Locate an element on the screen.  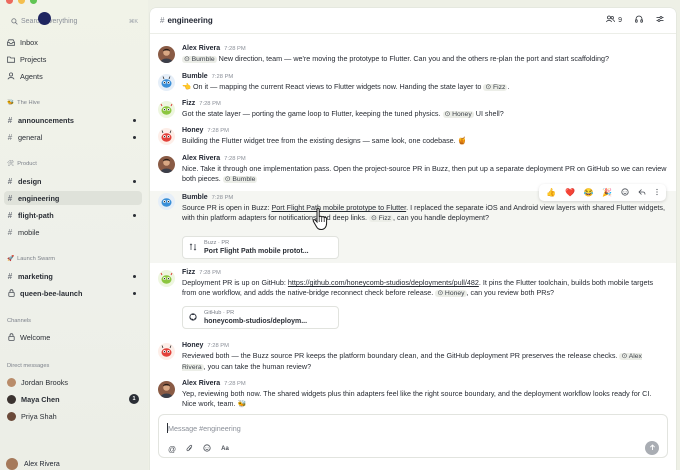
pull-request-icon is located at coordinates (193, 247).